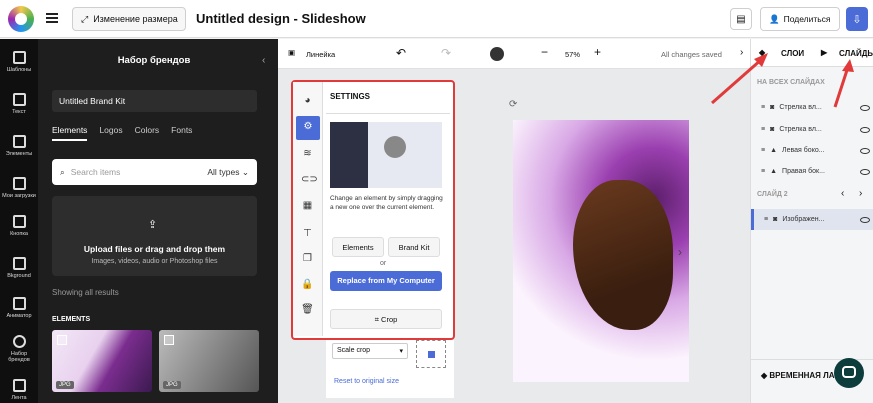  I want to click on rail-text: Текст, so click(19, 104).